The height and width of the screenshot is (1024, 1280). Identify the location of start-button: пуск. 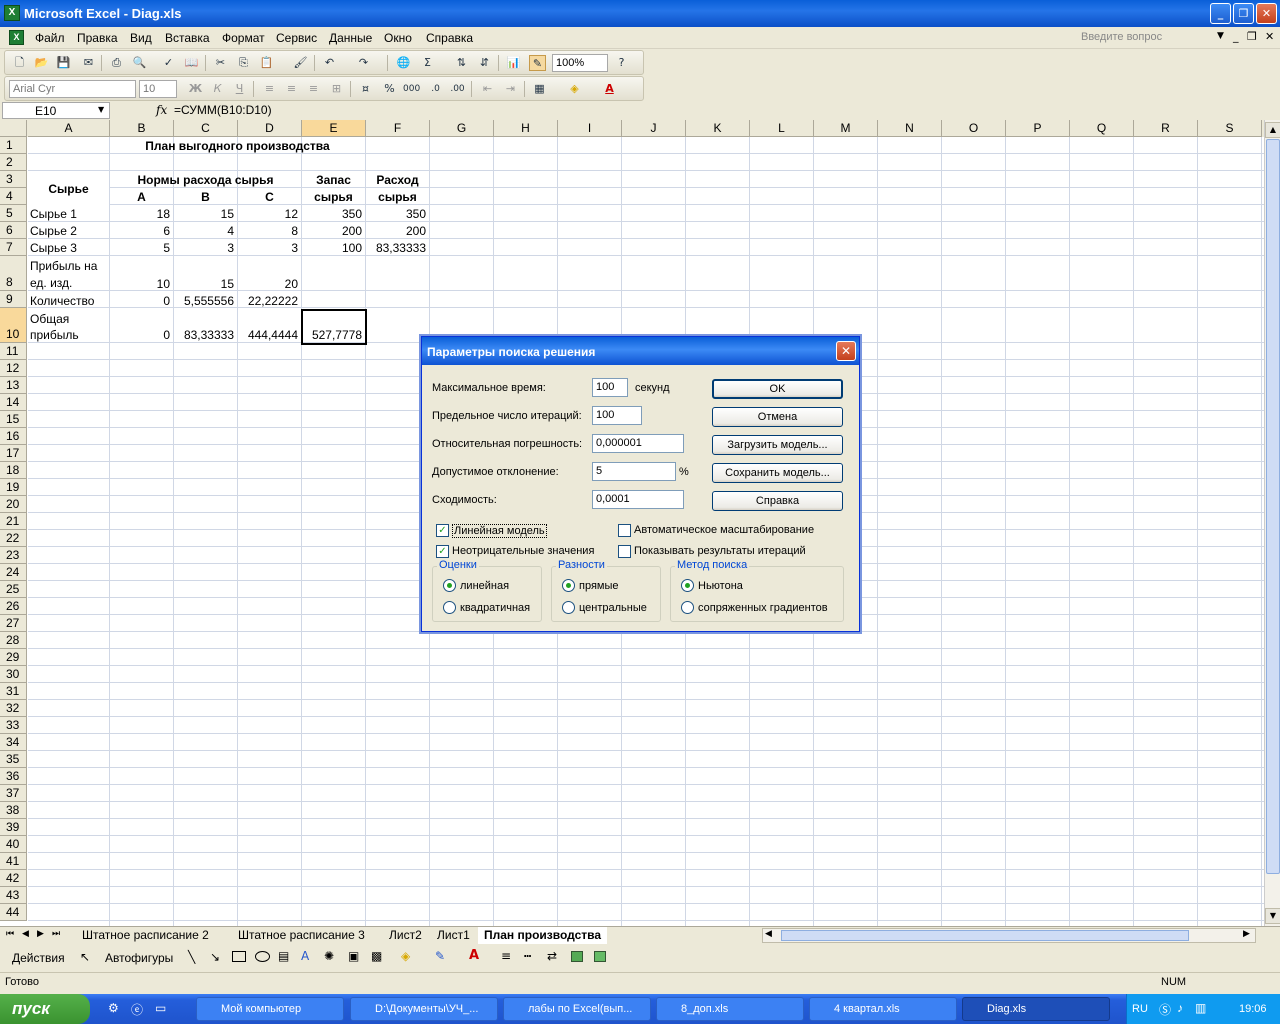
(45, 1009).